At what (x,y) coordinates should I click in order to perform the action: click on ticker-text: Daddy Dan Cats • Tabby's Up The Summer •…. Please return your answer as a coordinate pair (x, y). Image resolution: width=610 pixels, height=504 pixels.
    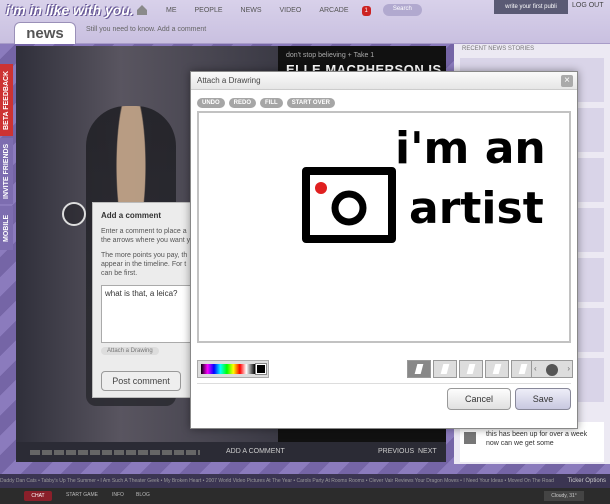
    Looking at the image, I should click on (277, 481).